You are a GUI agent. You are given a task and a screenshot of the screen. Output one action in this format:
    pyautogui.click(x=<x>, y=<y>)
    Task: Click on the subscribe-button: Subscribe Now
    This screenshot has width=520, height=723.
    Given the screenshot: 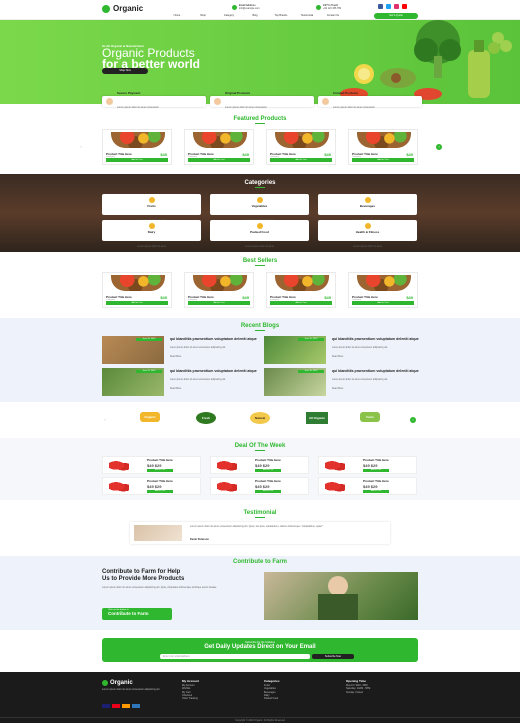 What is the action you would take?
    pyautogui.click(x=333, y=656)
    